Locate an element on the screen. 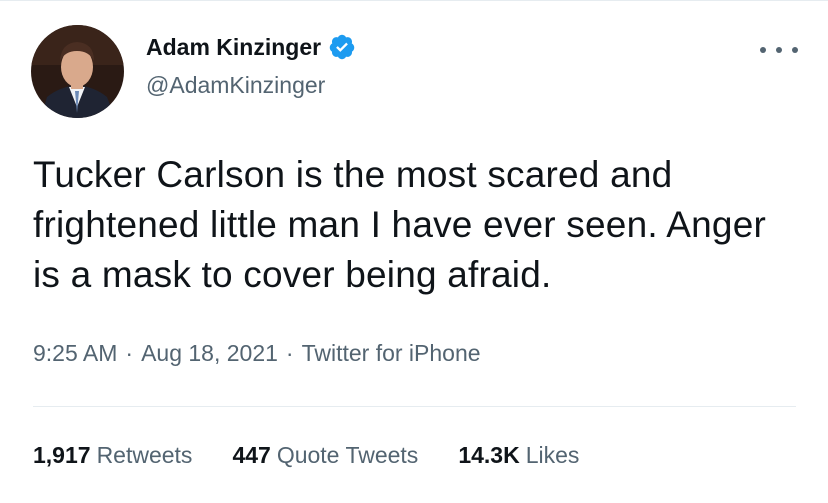  tweet-date: Aug 18, 2021 is located at coordinates (209, 353).